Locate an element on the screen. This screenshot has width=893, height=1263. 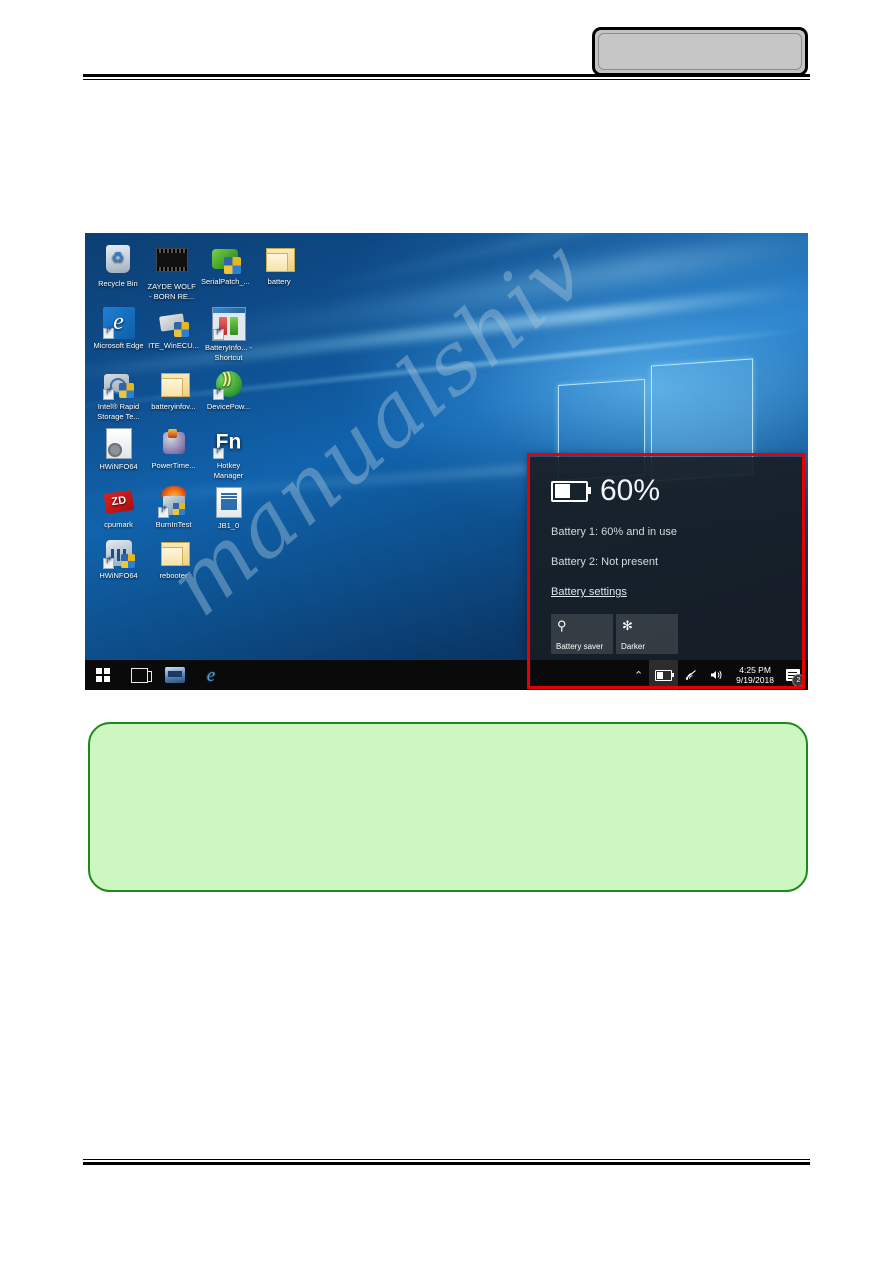
battery-saver-label: Battery saver is located at coordinates (580, 646).